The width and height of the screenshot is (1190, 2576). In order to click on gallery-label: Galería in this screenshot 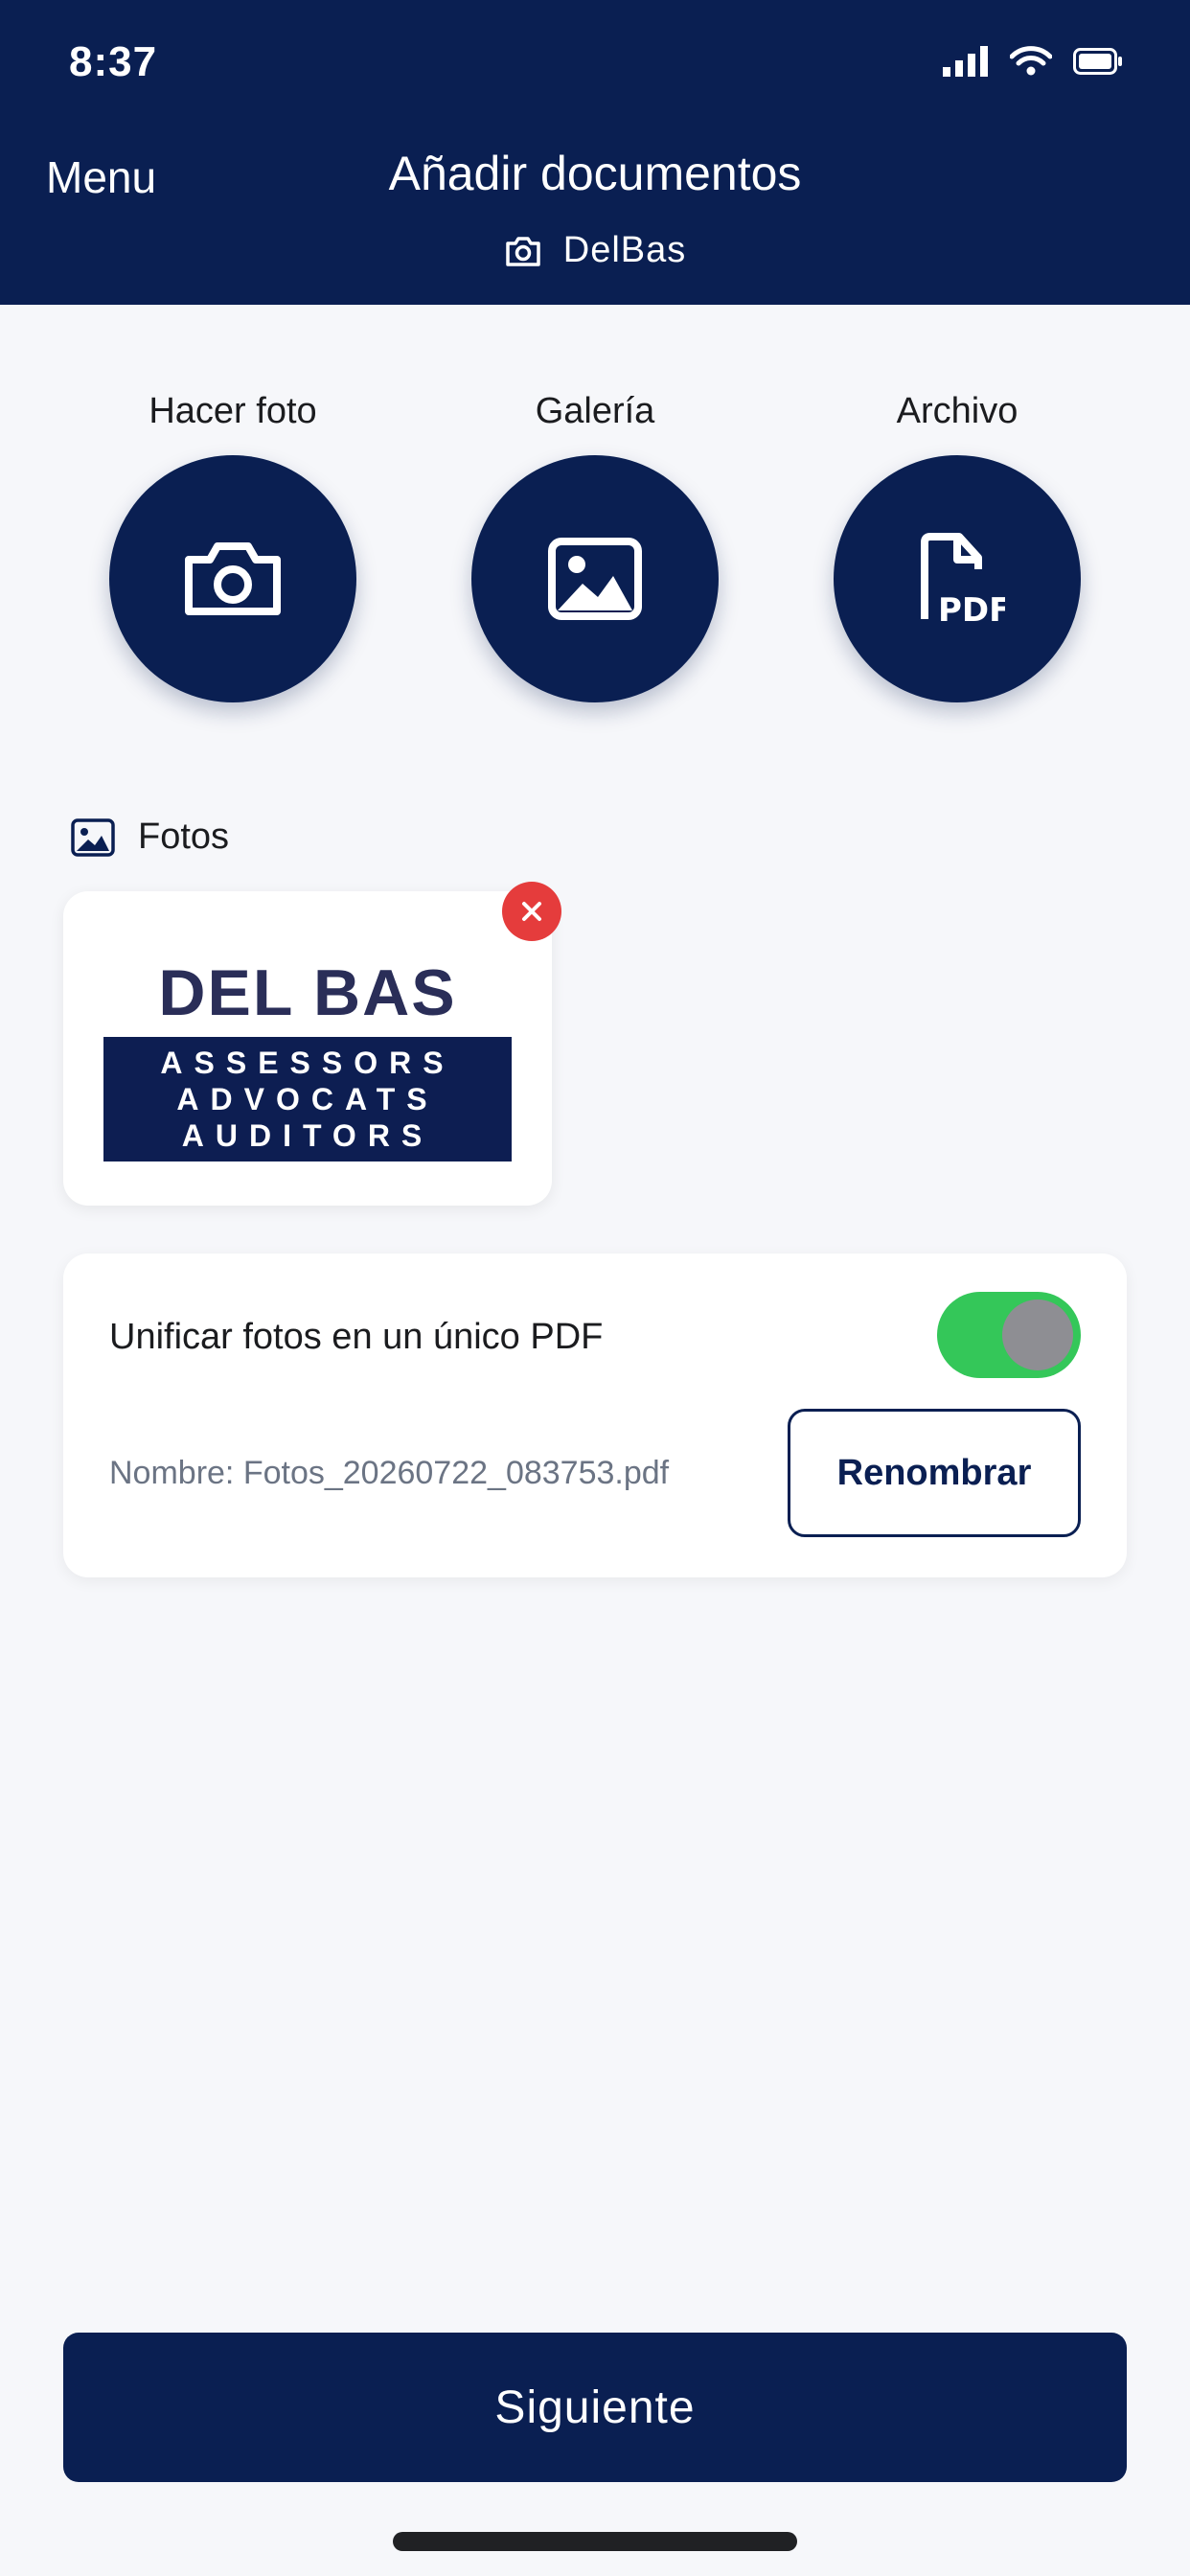, I will do `click(595, 411)`.